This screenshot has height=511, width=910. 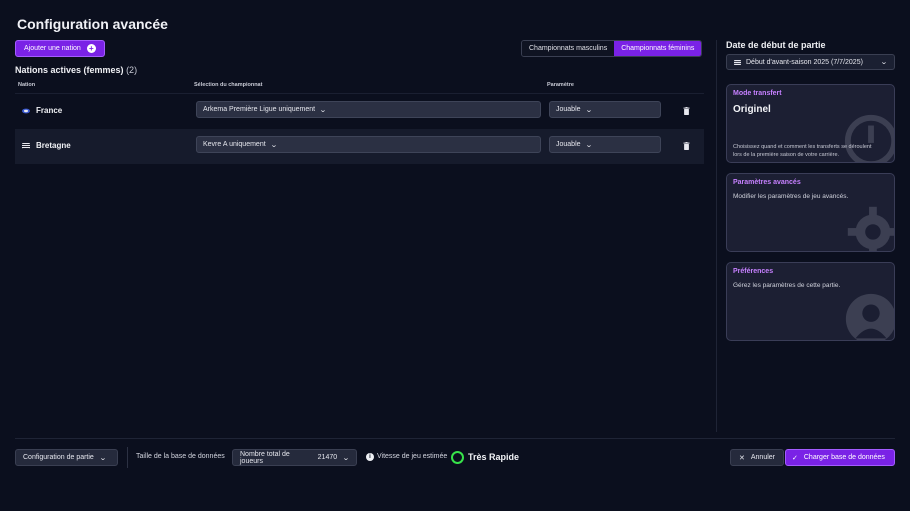 I want to click on card-title: Paramètres avancés, so click(x=767, y=182).